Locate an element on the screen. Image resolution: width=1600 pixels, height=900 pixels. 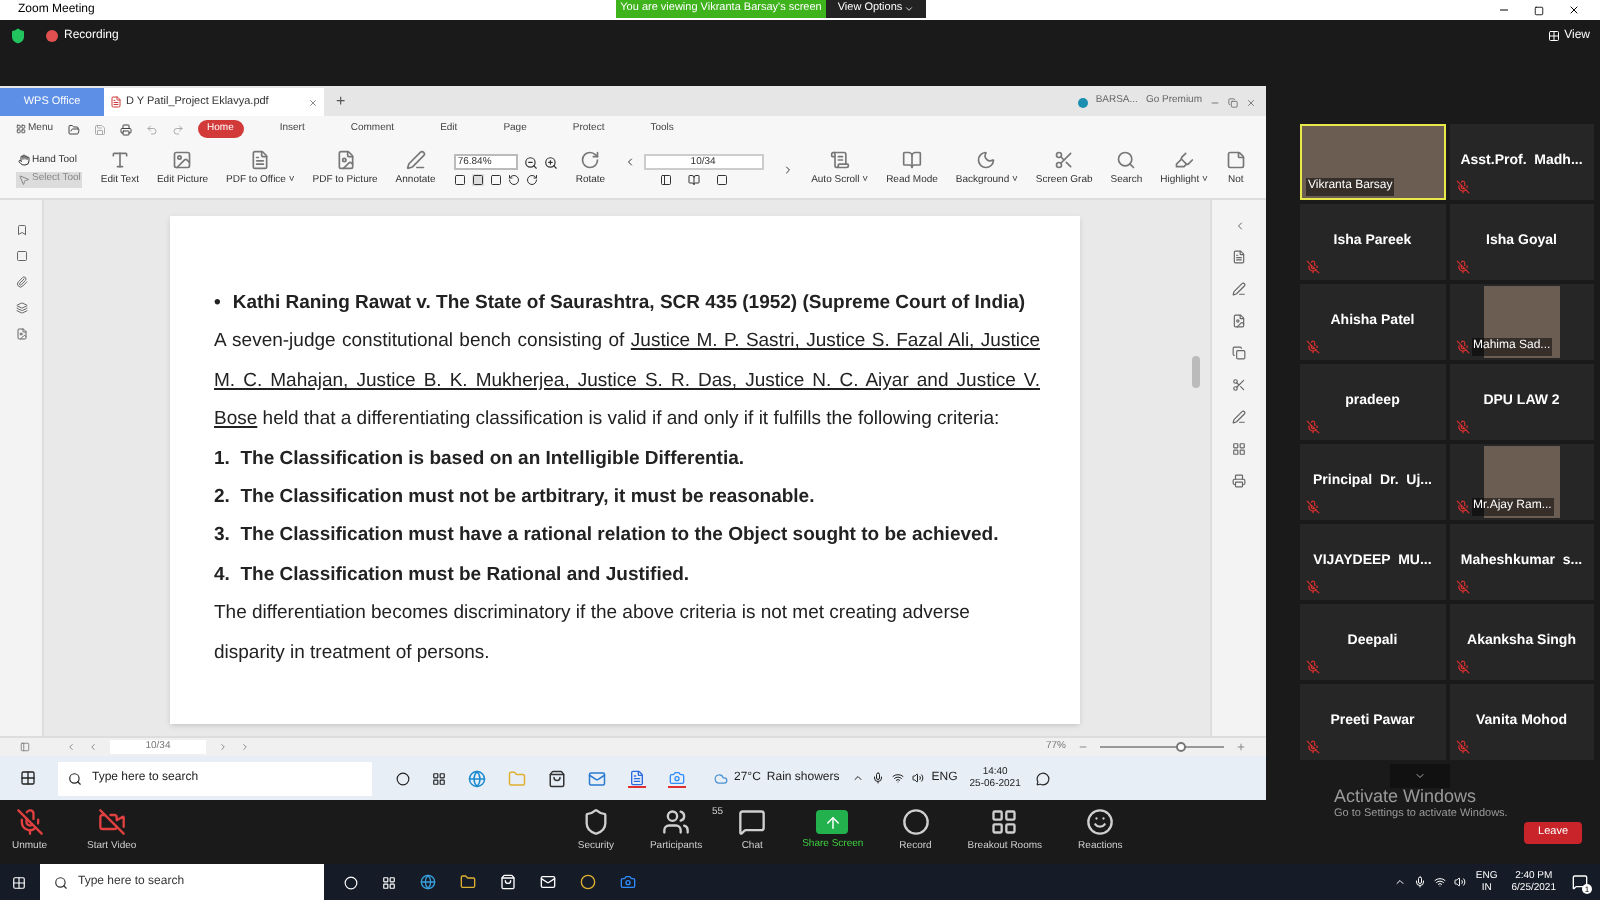
maximize-icon is located at coordinates (1539, 10).